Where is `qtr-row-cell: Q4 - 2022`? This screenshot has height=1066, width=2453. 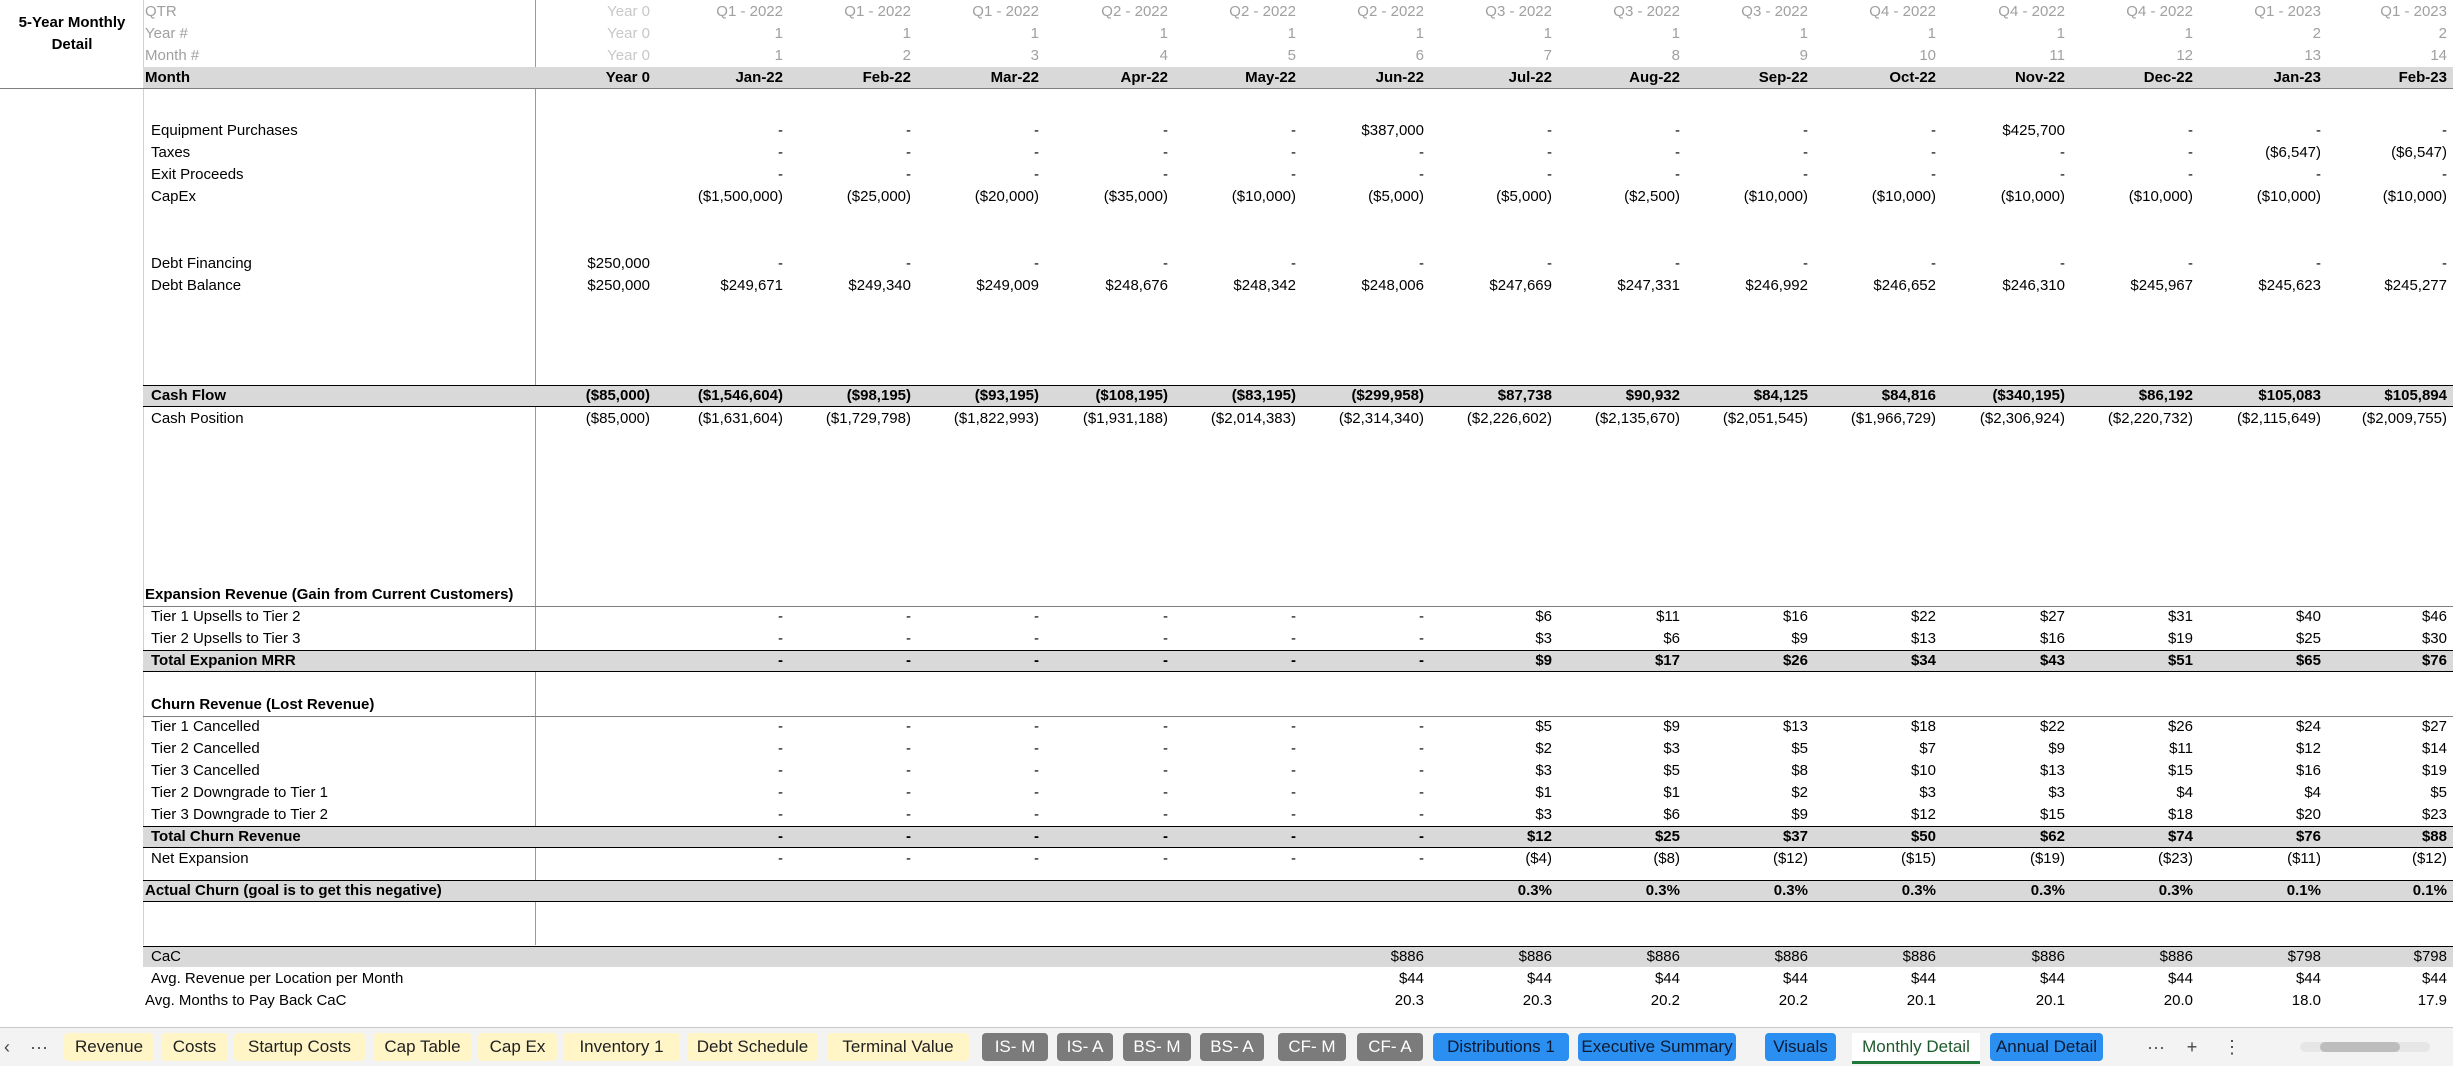
qtr-row-cell: Q4 - 2022 is located at coordinates (2001, 12).